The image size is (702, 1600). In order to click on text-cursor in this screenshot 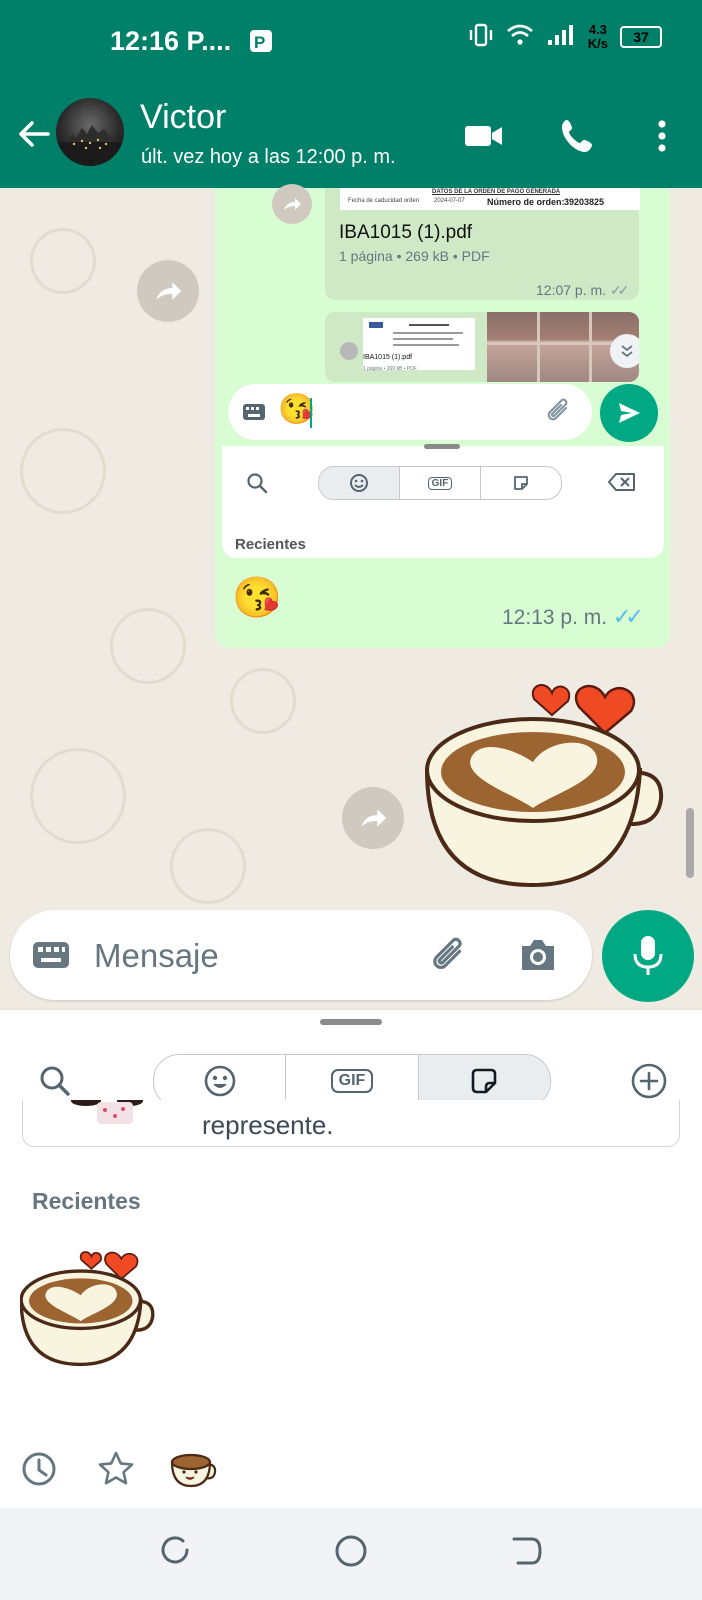, I will do `click(311, 413)`.